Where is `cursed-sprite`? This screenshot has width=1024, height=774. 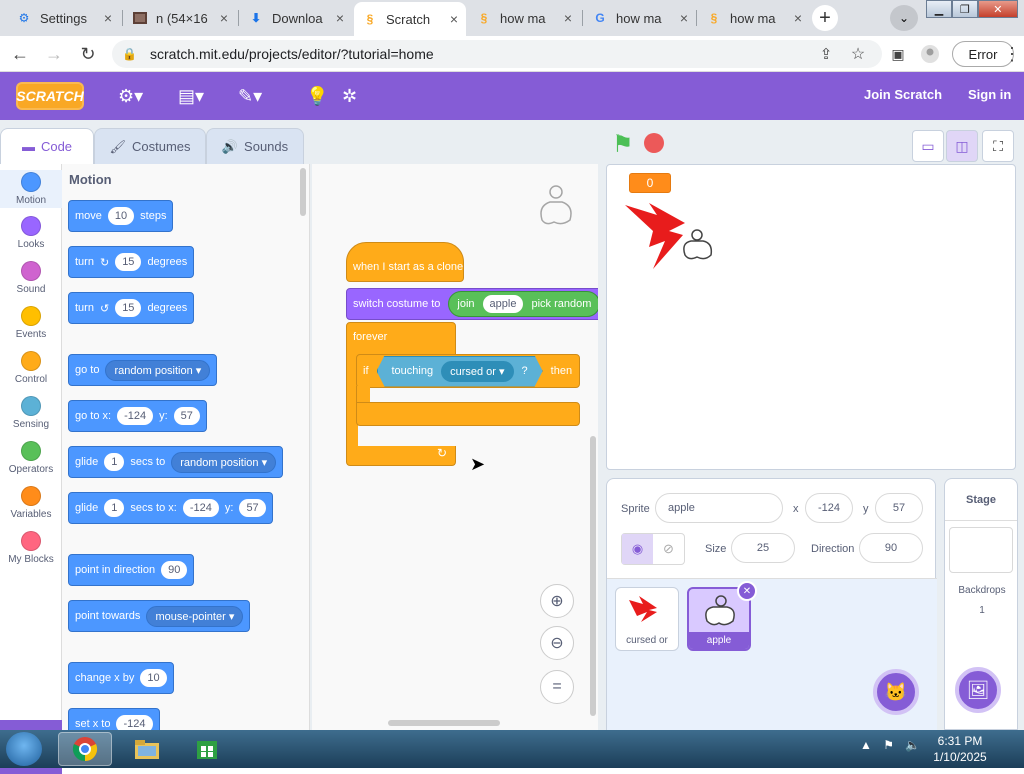 cursed-sprite is located at coordinates (679, 237).